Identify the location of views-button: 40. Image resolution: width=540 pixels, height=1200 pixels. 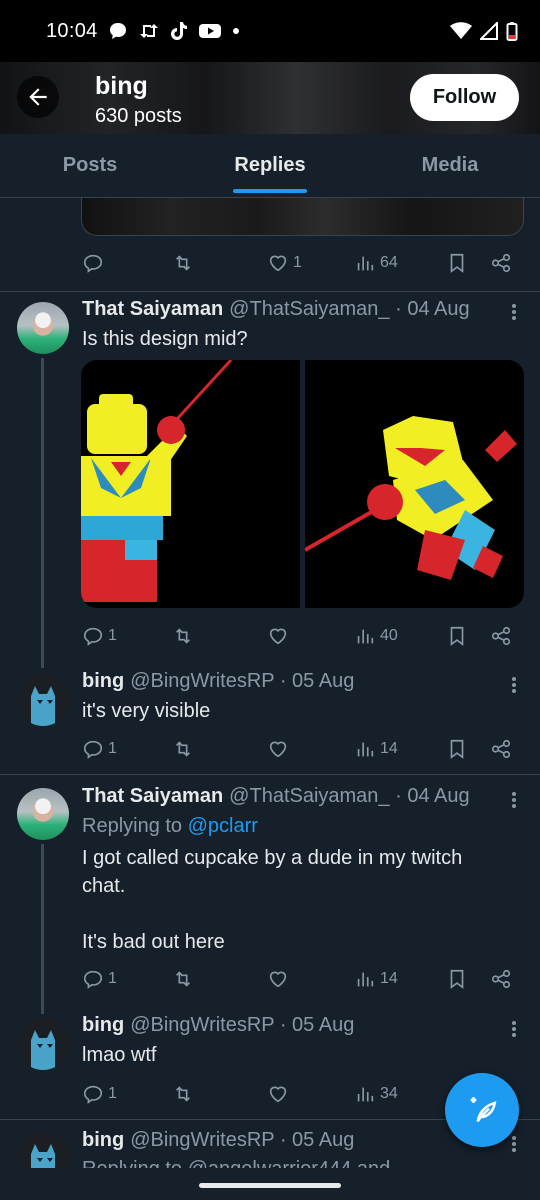
(376, 636).